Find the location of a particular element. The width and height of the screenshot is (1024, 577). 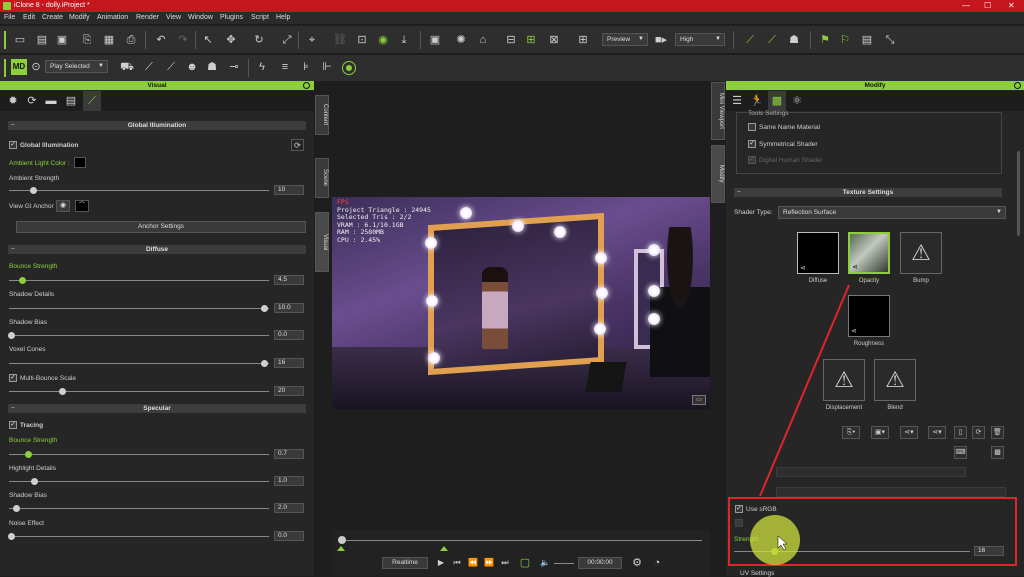

annotation-overlay is located at coordinates (872, 425).